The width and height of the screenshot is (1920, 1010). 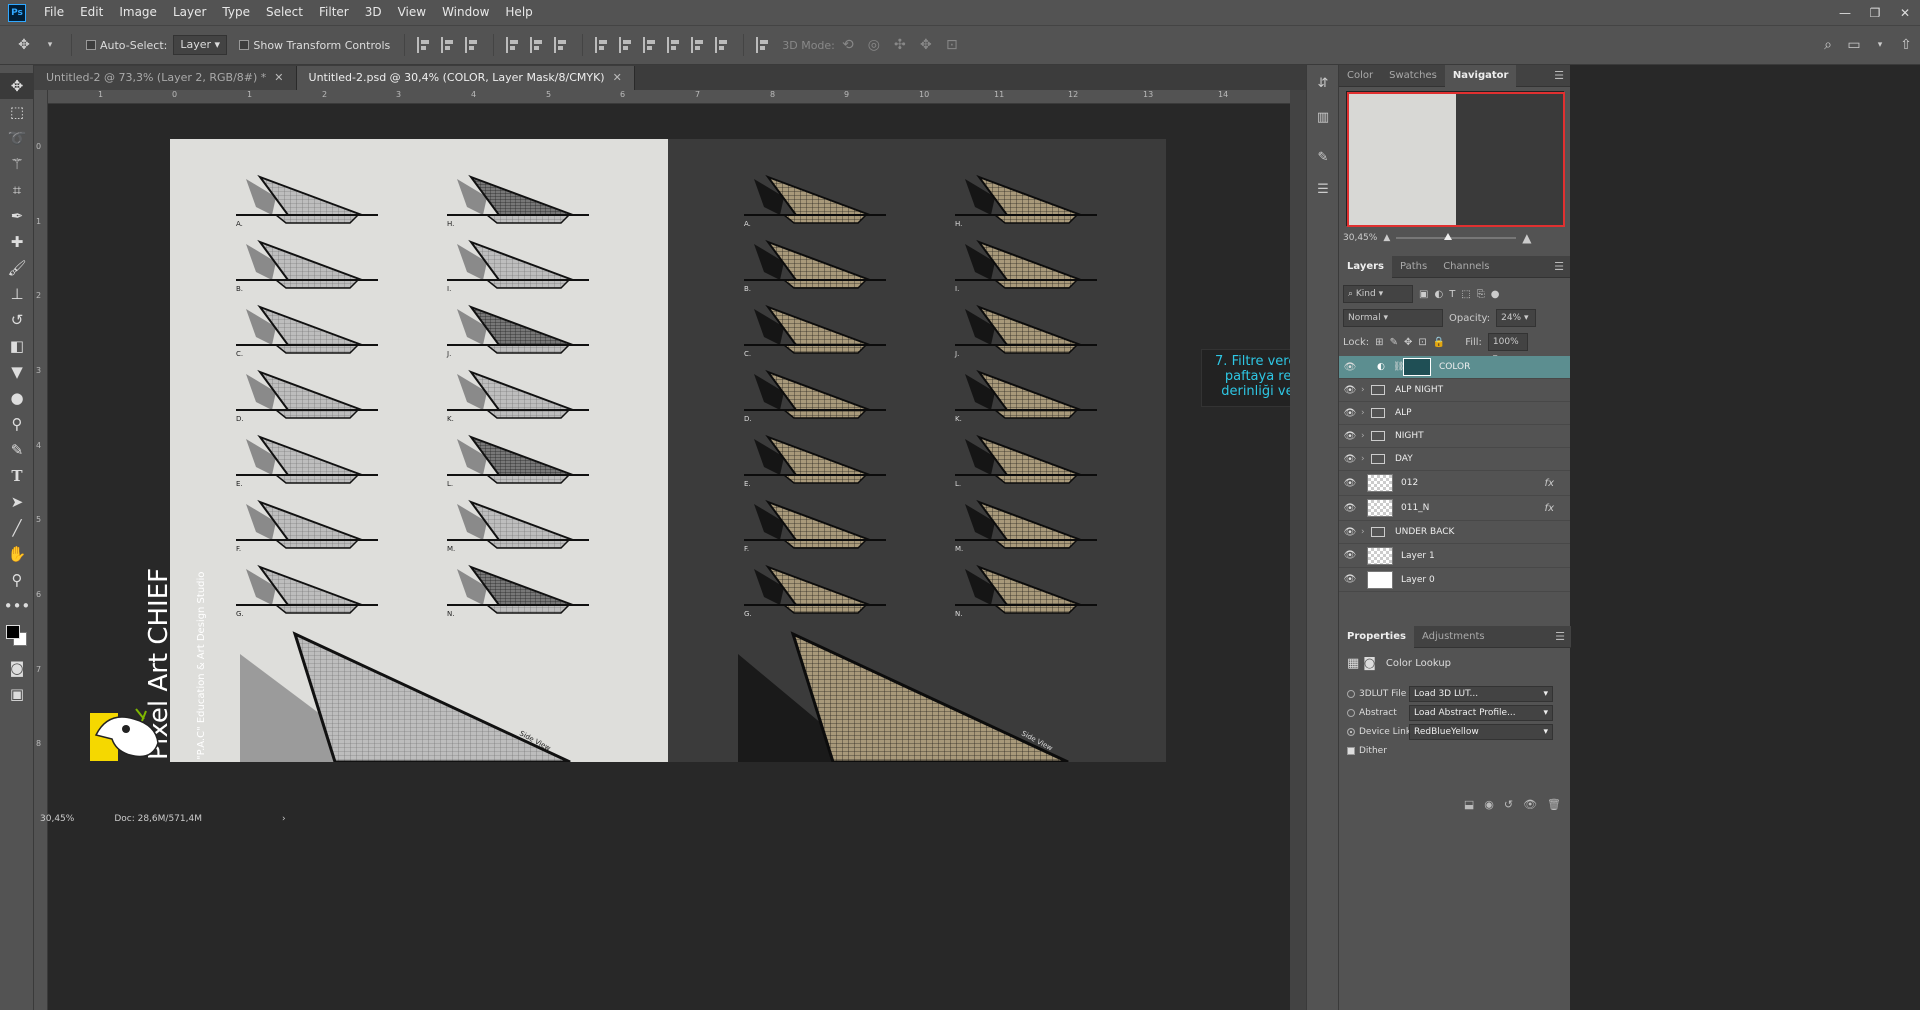 I want to click on magic-wand-tool-icon: ⚚, so click(x=17, y=164).